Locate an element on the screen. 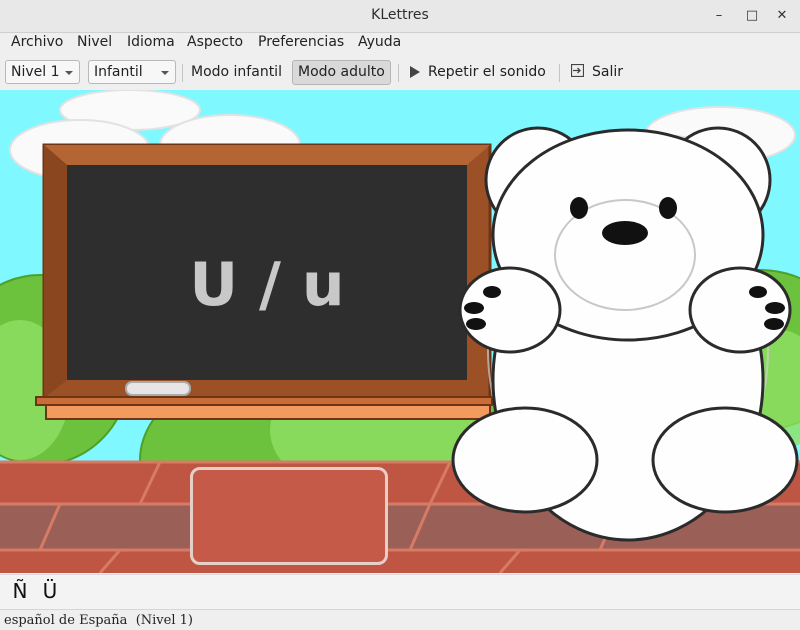  menu-nivel: Nivel is located at coordinates (94, 42).